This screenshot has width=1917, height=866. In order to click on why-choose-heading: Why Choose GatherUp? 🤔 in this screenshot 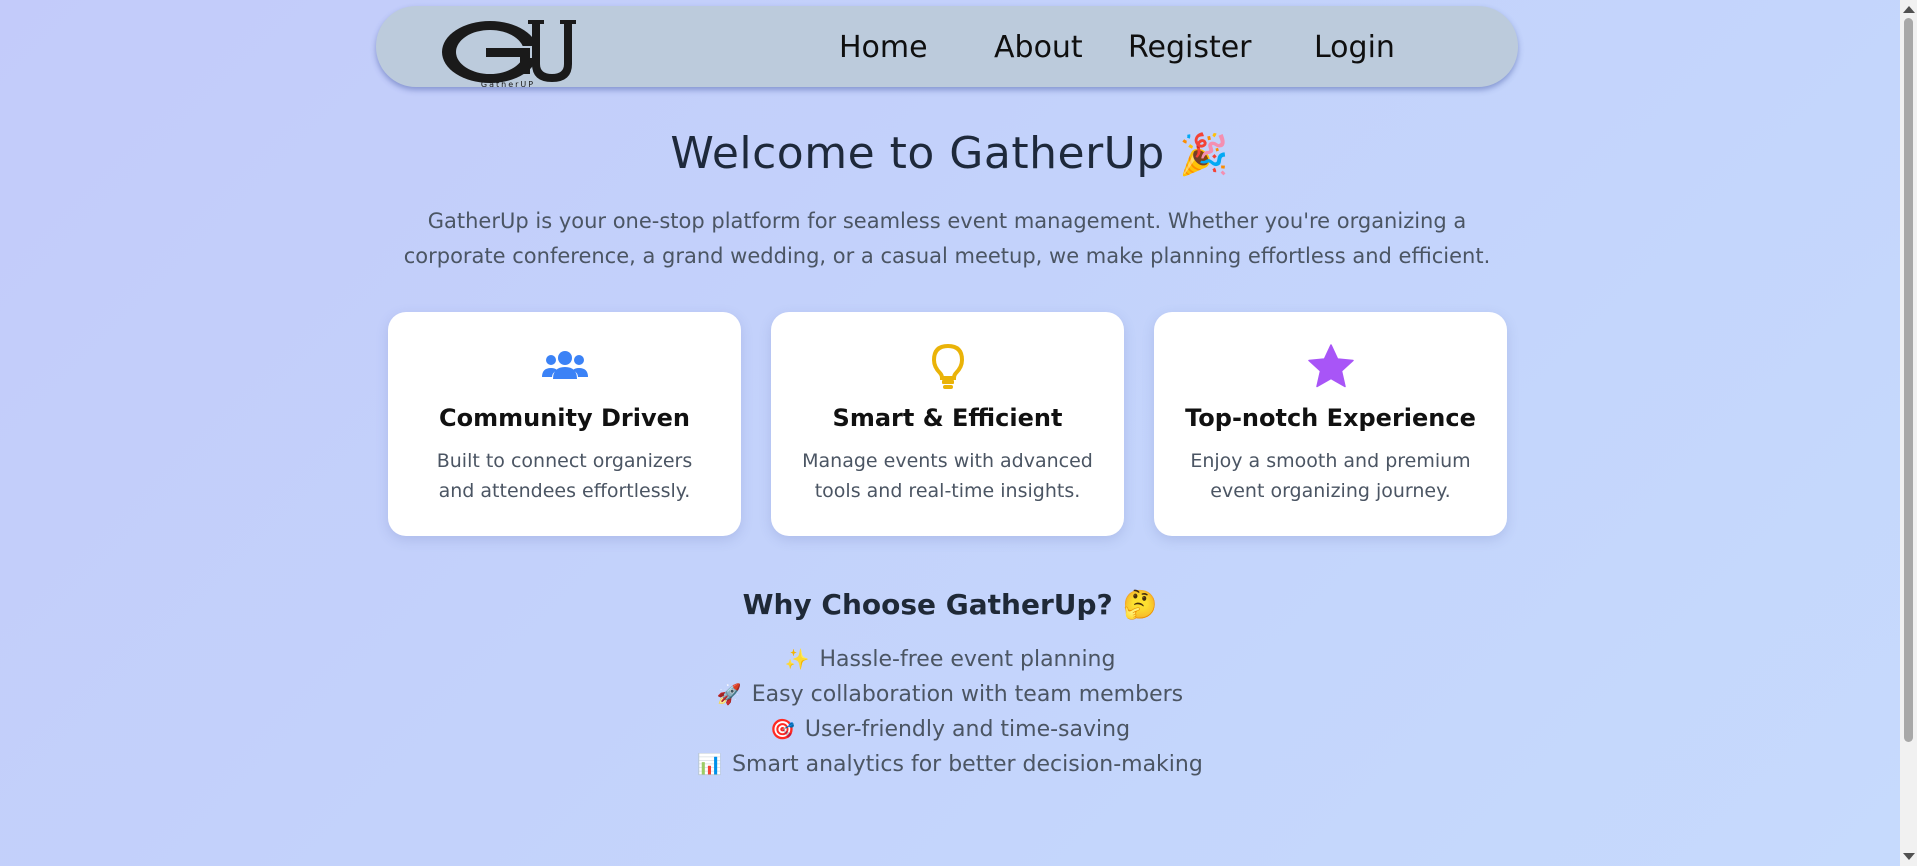, I will do `click(950, 604)`.